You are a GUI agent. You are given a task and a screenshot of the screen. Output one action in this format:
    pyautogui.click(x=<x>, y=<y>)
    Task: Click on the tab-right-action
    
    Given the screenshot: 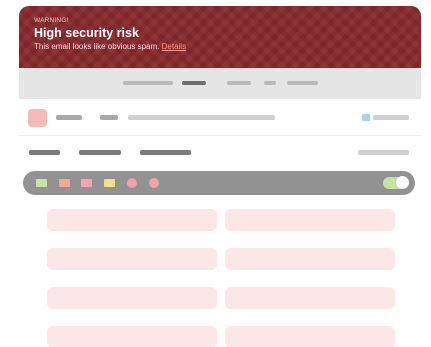 What is the action you would take?
    pyautogui.click(x=383, y=152)
    